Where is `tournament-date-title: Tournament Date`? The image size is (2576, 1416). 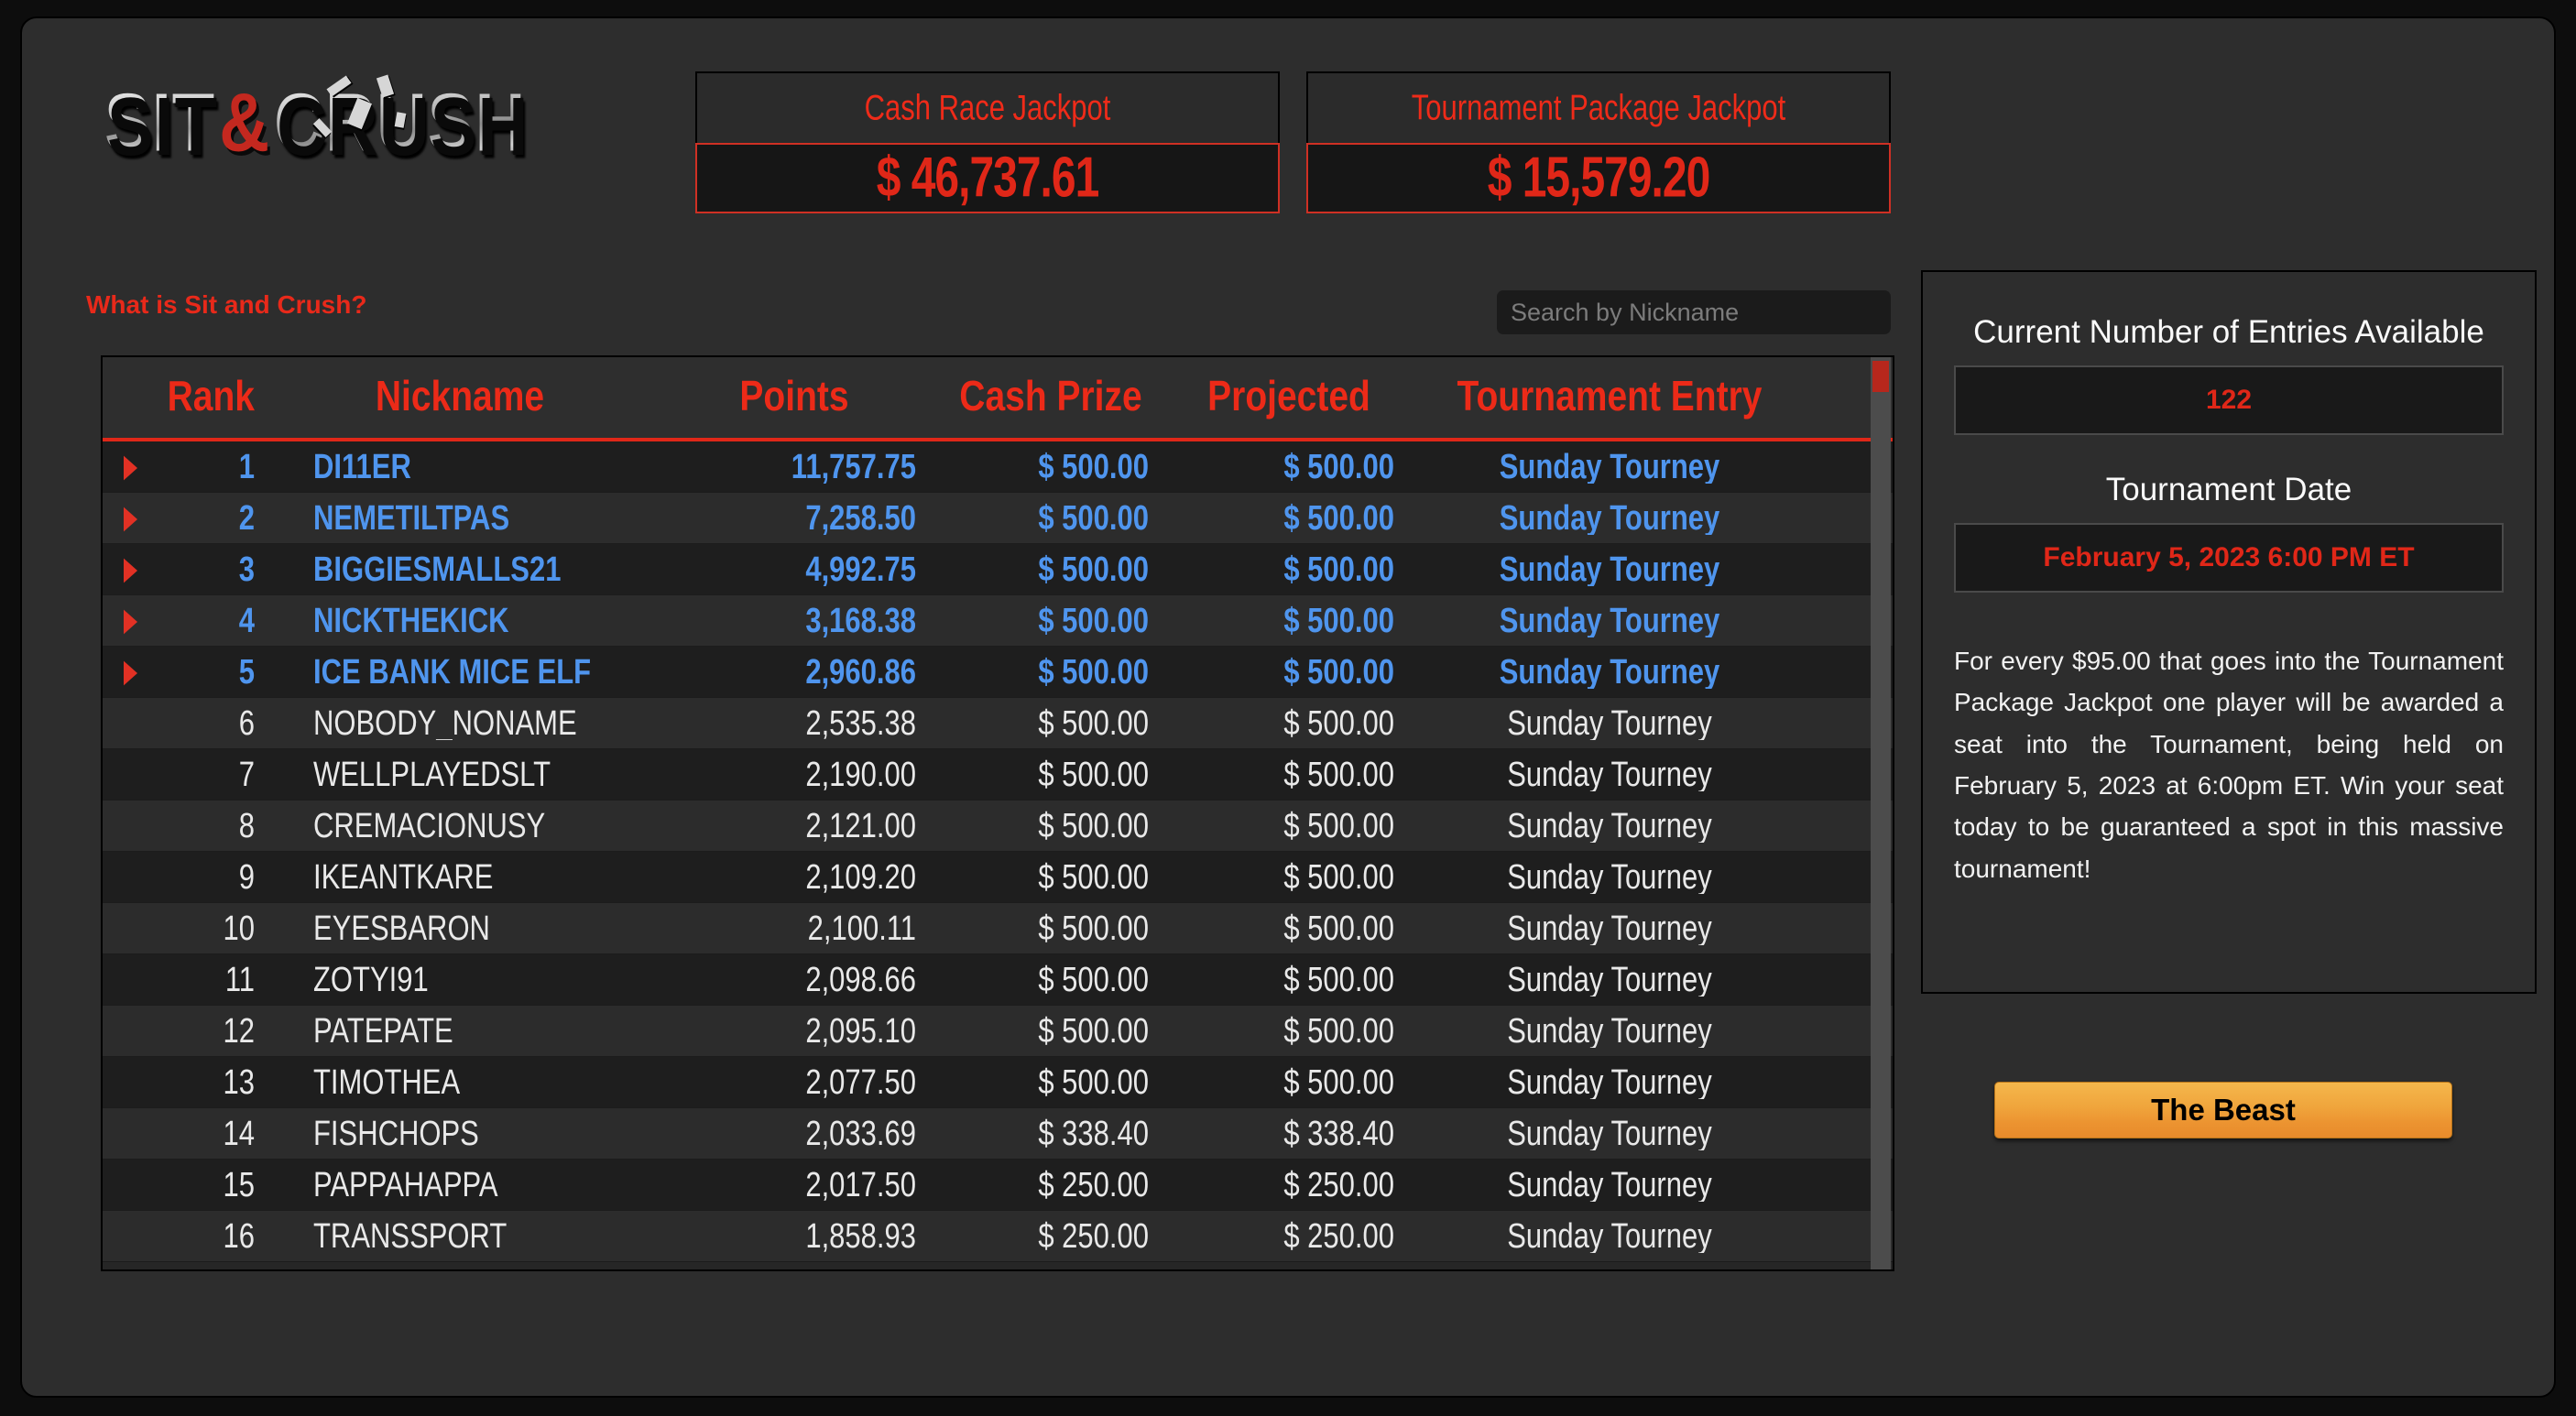 tournament-date-title: Tournament Date is located at coordinates (2228, 489).